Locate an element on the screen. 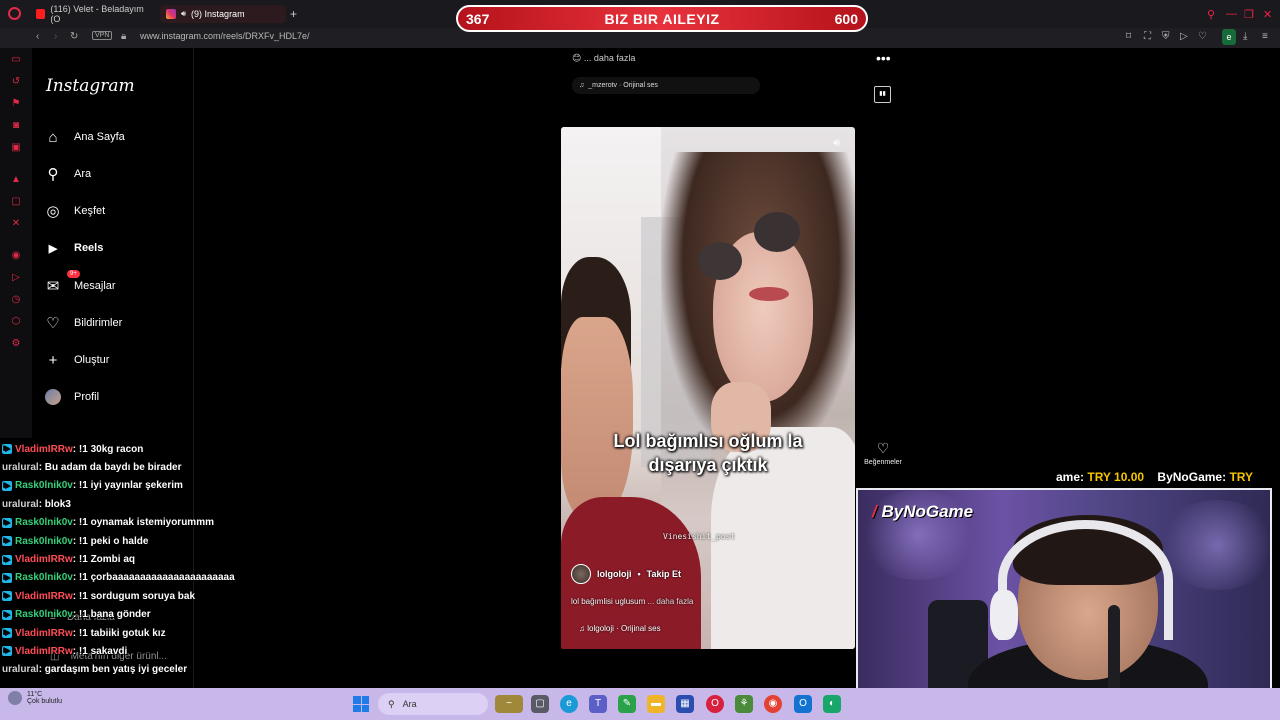 The width and height of the screenshot is (1280, 720). chat-message: ▶ Rask0lnik0v: !1 bana gönder is located at coordinates (142, 615).